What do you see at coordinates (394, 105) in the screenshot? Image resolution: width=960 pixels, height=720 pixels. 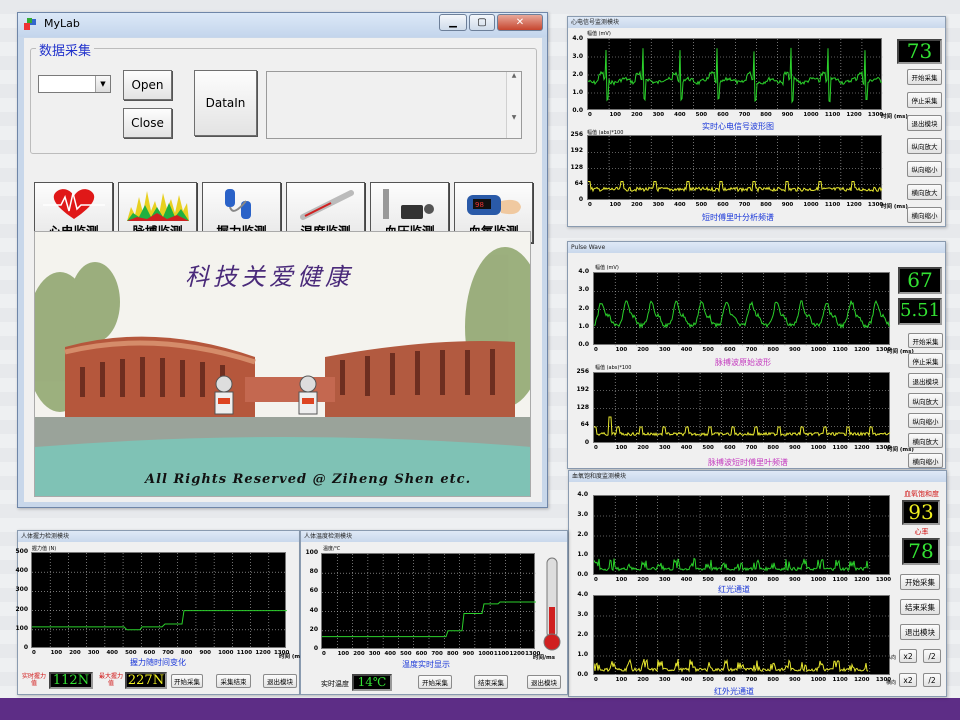 I see `log-textbox: ▲ ▼` at bounding box center [394, 105].